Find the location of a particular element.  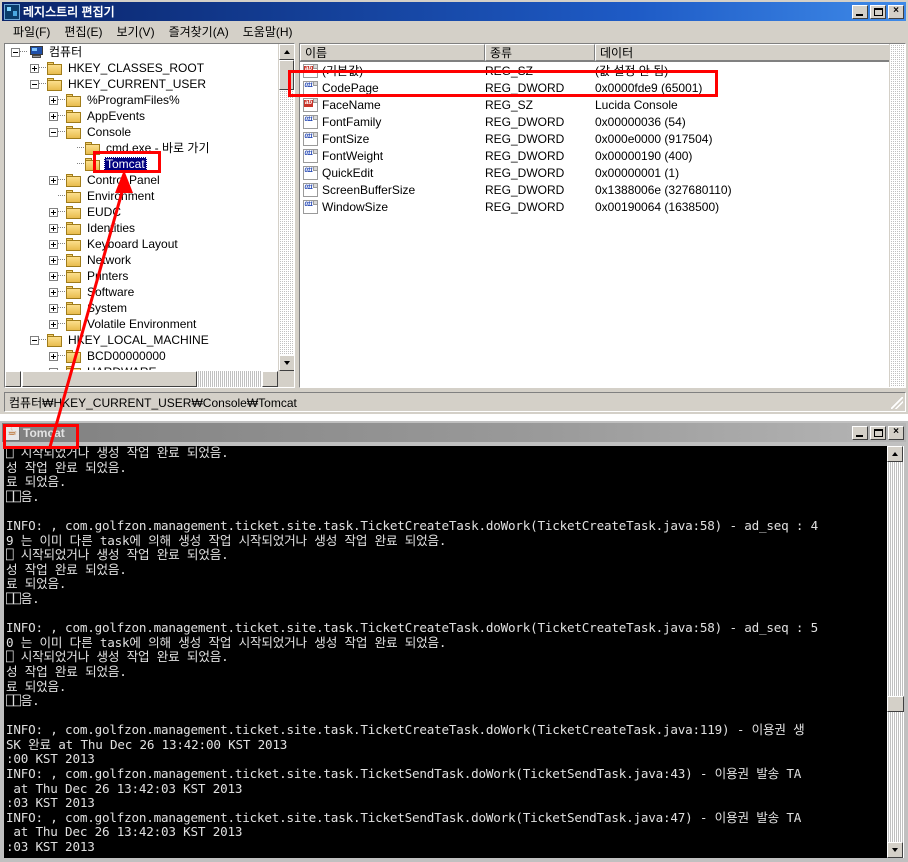

tree-item-control-panel: Control Panel is located at coordinates (141, 180).